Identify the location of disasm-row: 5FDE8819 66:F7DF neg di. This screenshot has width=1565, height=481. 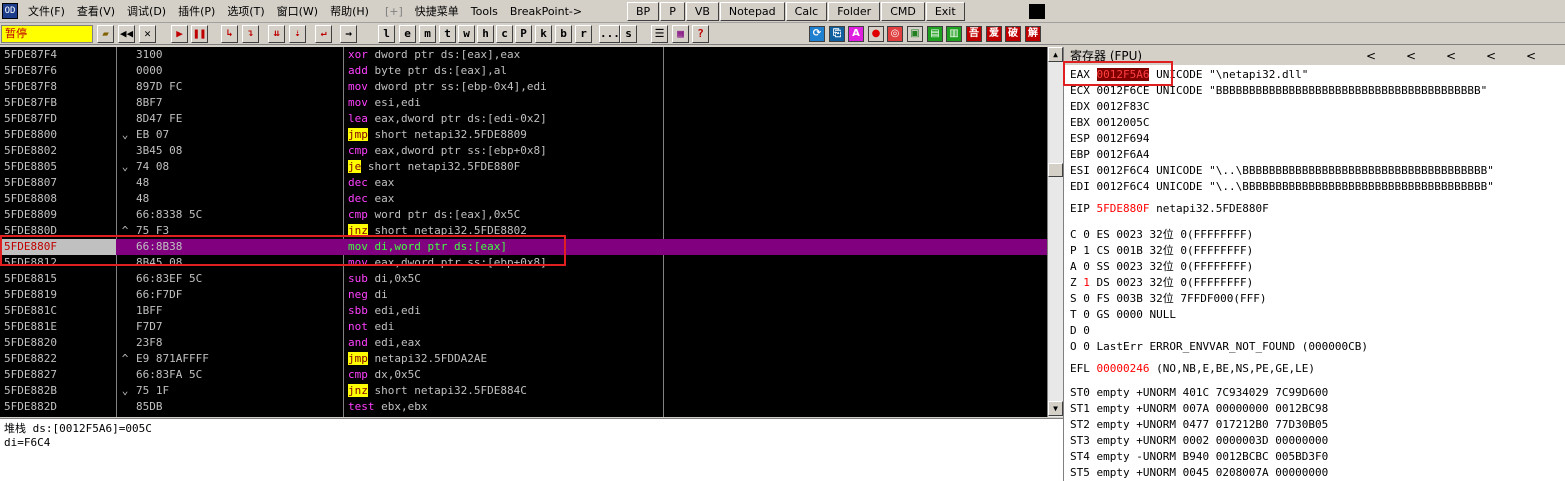
(523, 295).